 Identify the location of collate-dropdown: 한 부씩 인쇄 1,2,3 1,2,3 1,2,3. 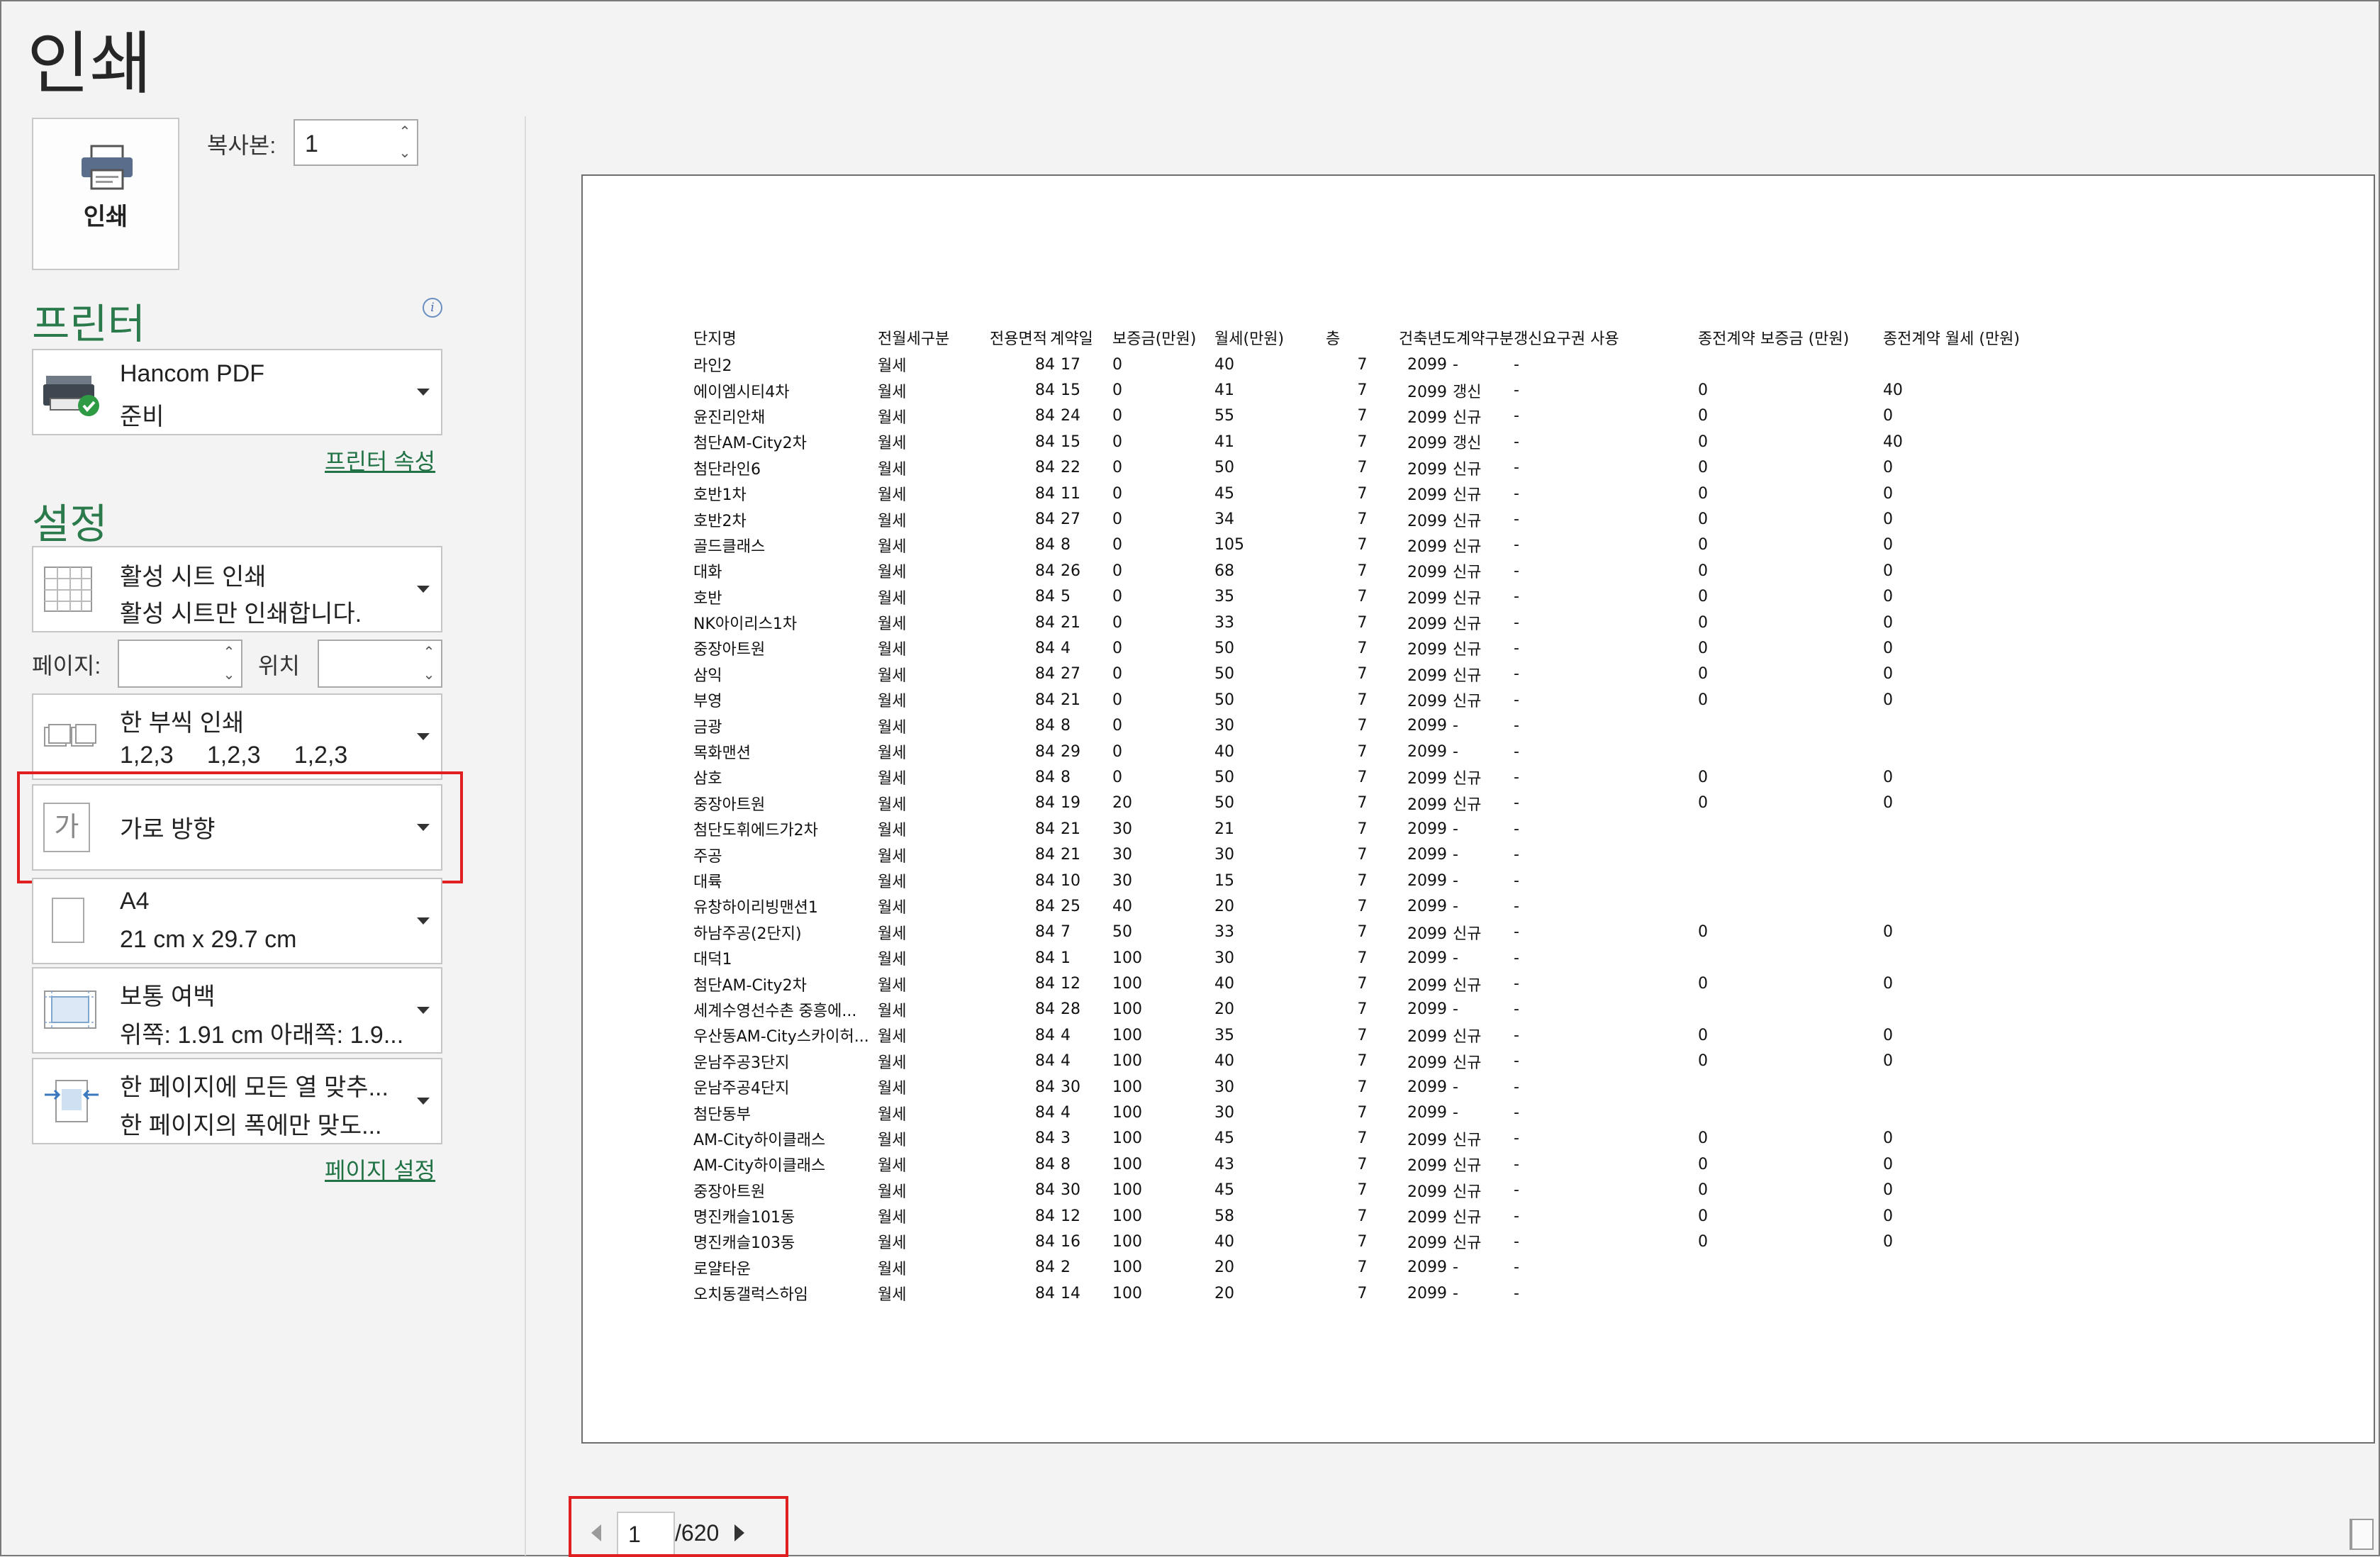
(237, 736).